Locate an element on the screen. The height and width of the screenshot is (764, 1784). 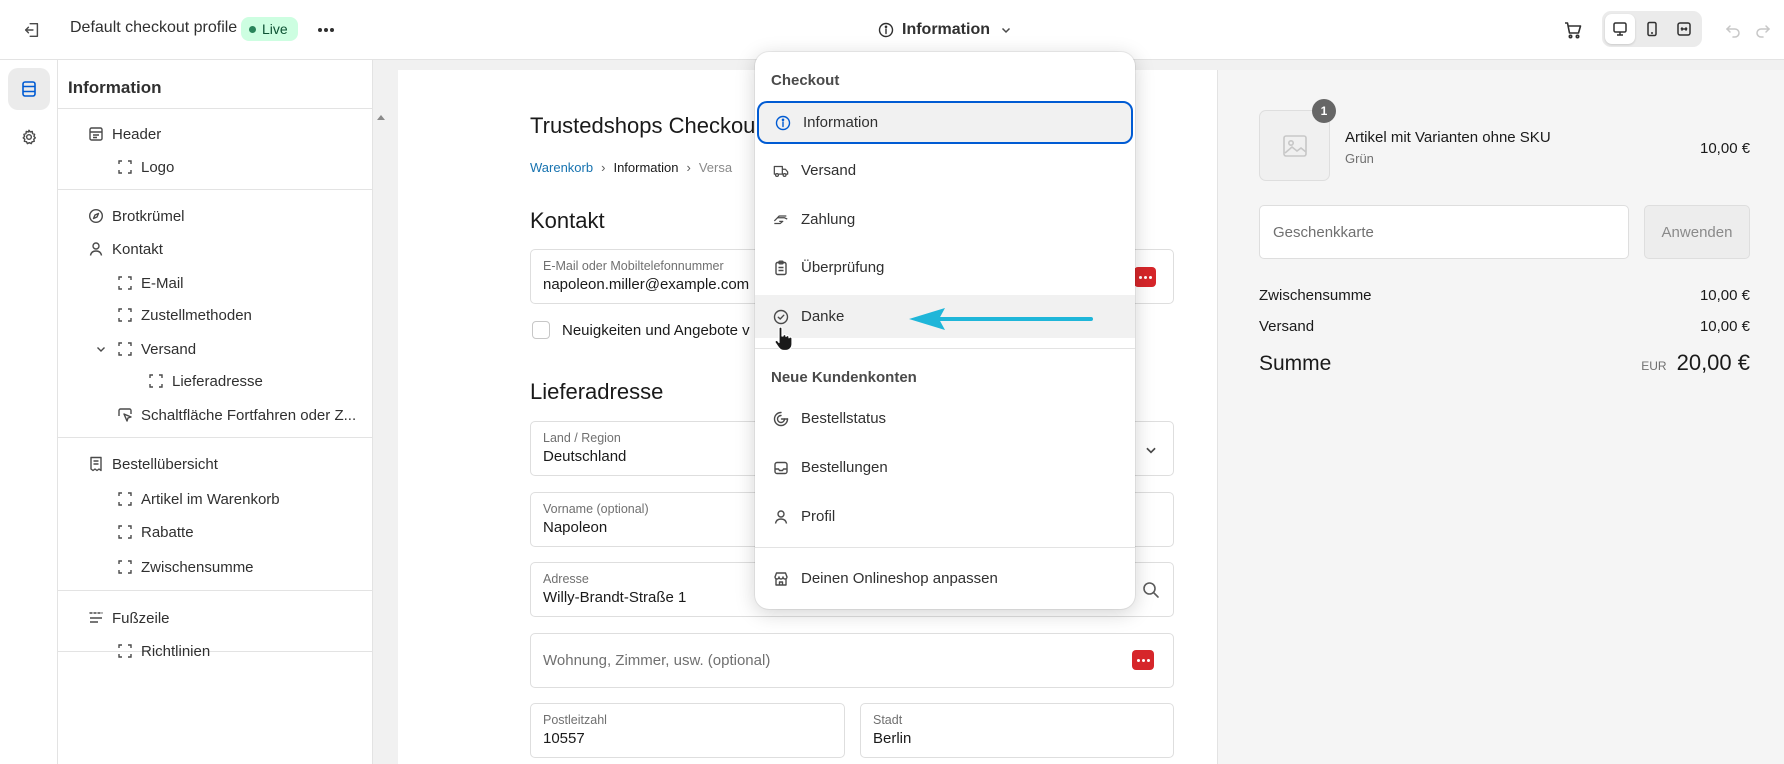
tree-item-breadcrumbs: Brotkrümel is located at coordinates (136, 216).